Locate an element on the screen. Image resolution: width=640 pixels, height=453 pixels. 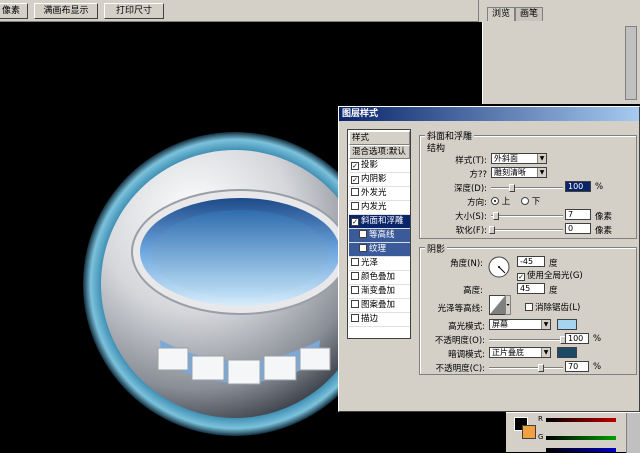
style-item-color-overlay: 颜色叠加 is located at coordinates (379, 278).